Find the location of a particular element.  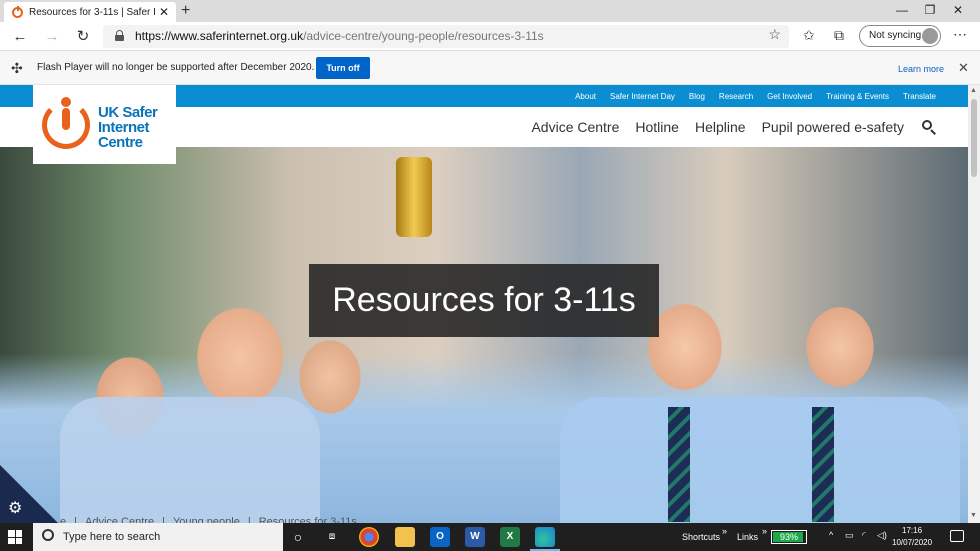

extension-puzzle-icon: ✣ is located at coordinates (17, 68).